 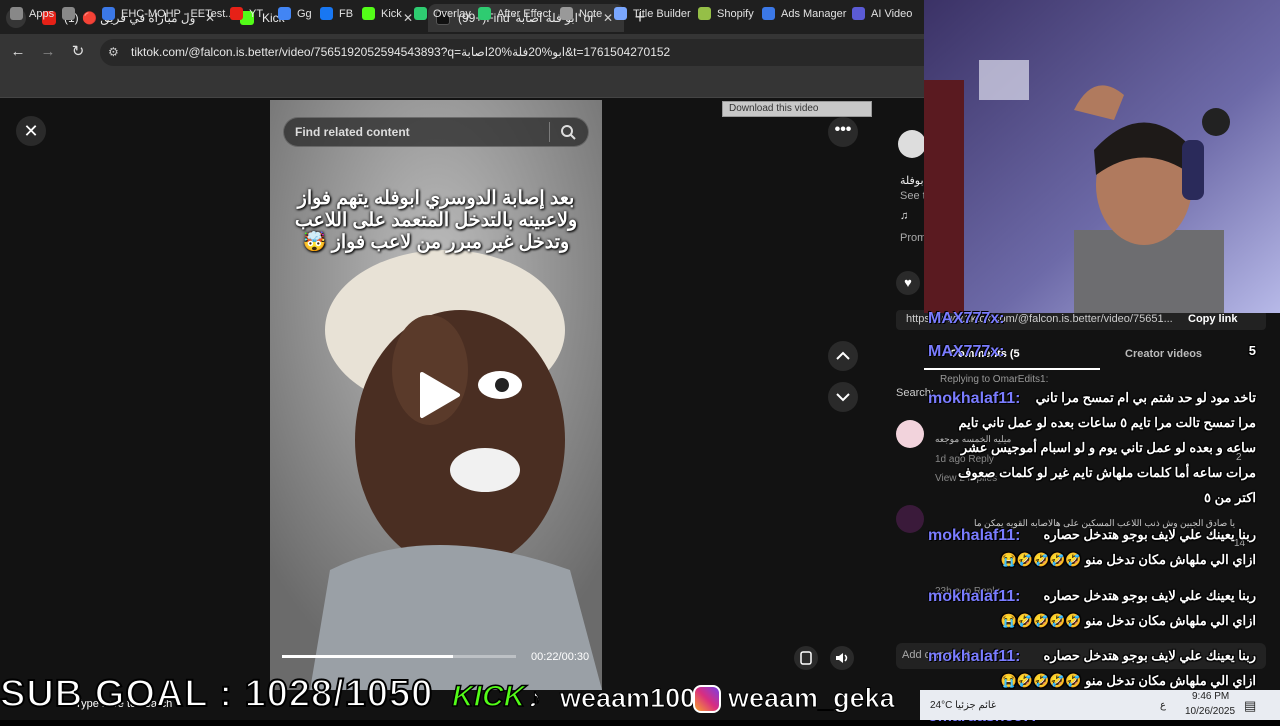 What do you see at coordinates (420, 13) in the screenshot?
I see `shield-icon` at bounding box center [420, 13].